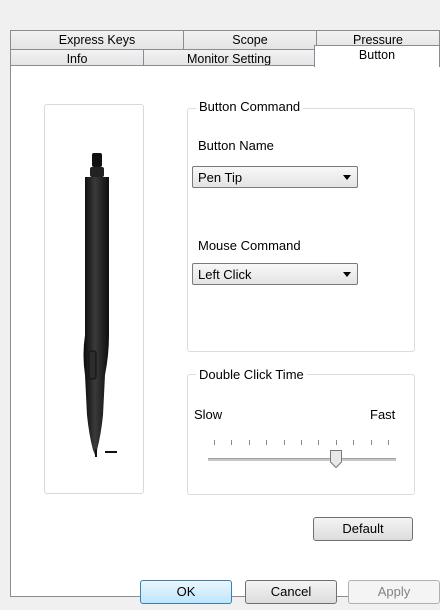 The height and width of the screenshot is (610, 440). Describe the element at coordinates (363, 529) in the screenshot. I see `default-button: Default` at that location.